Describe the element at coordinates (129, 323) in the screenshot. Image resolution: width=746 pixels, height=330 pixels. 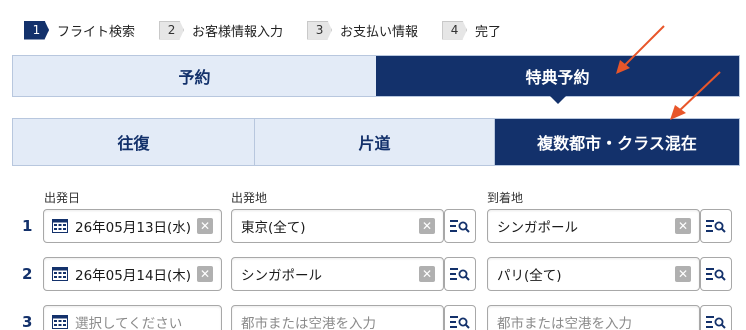
I see `departure-date-placeholder: 選択してください` at that location.